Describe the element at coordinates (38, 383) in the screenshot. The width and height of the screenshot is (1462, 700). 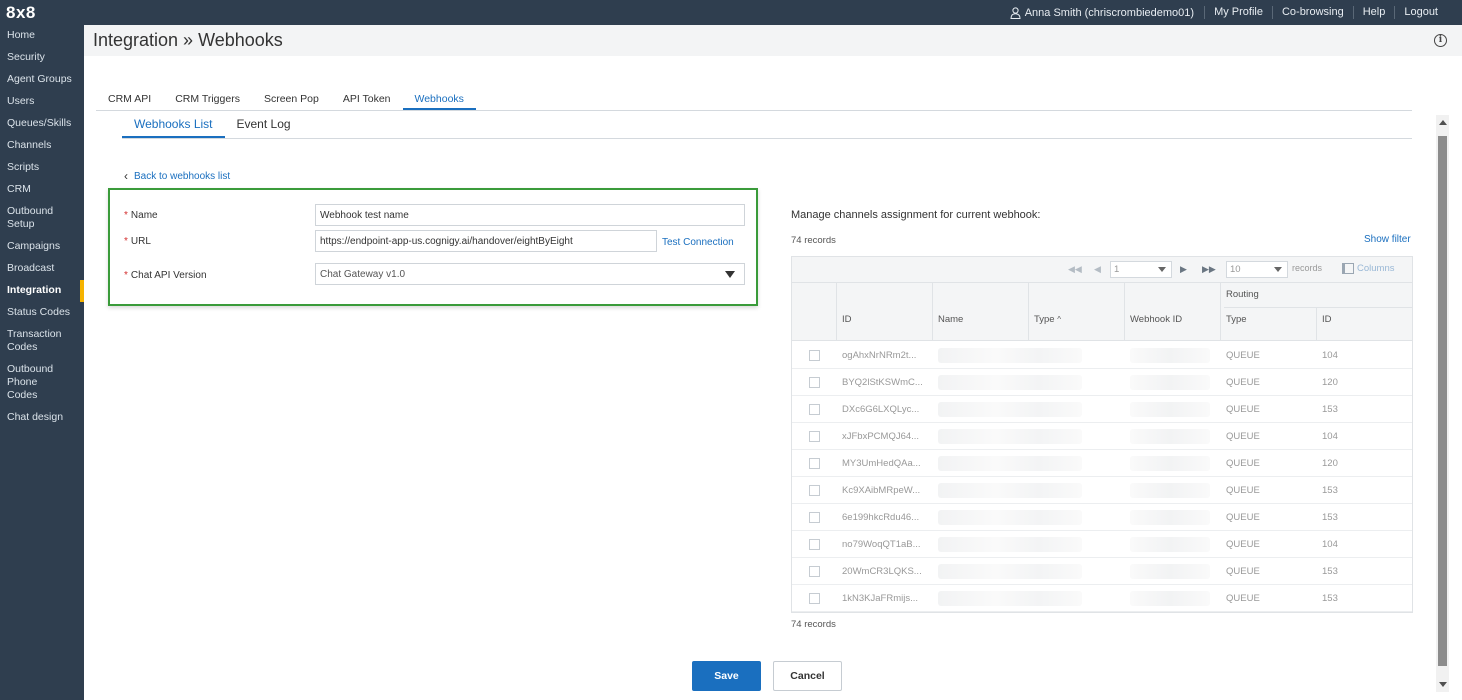
I see `sidebar-item-outbound-phone-codes: Outbound Phone Codes` at that location.